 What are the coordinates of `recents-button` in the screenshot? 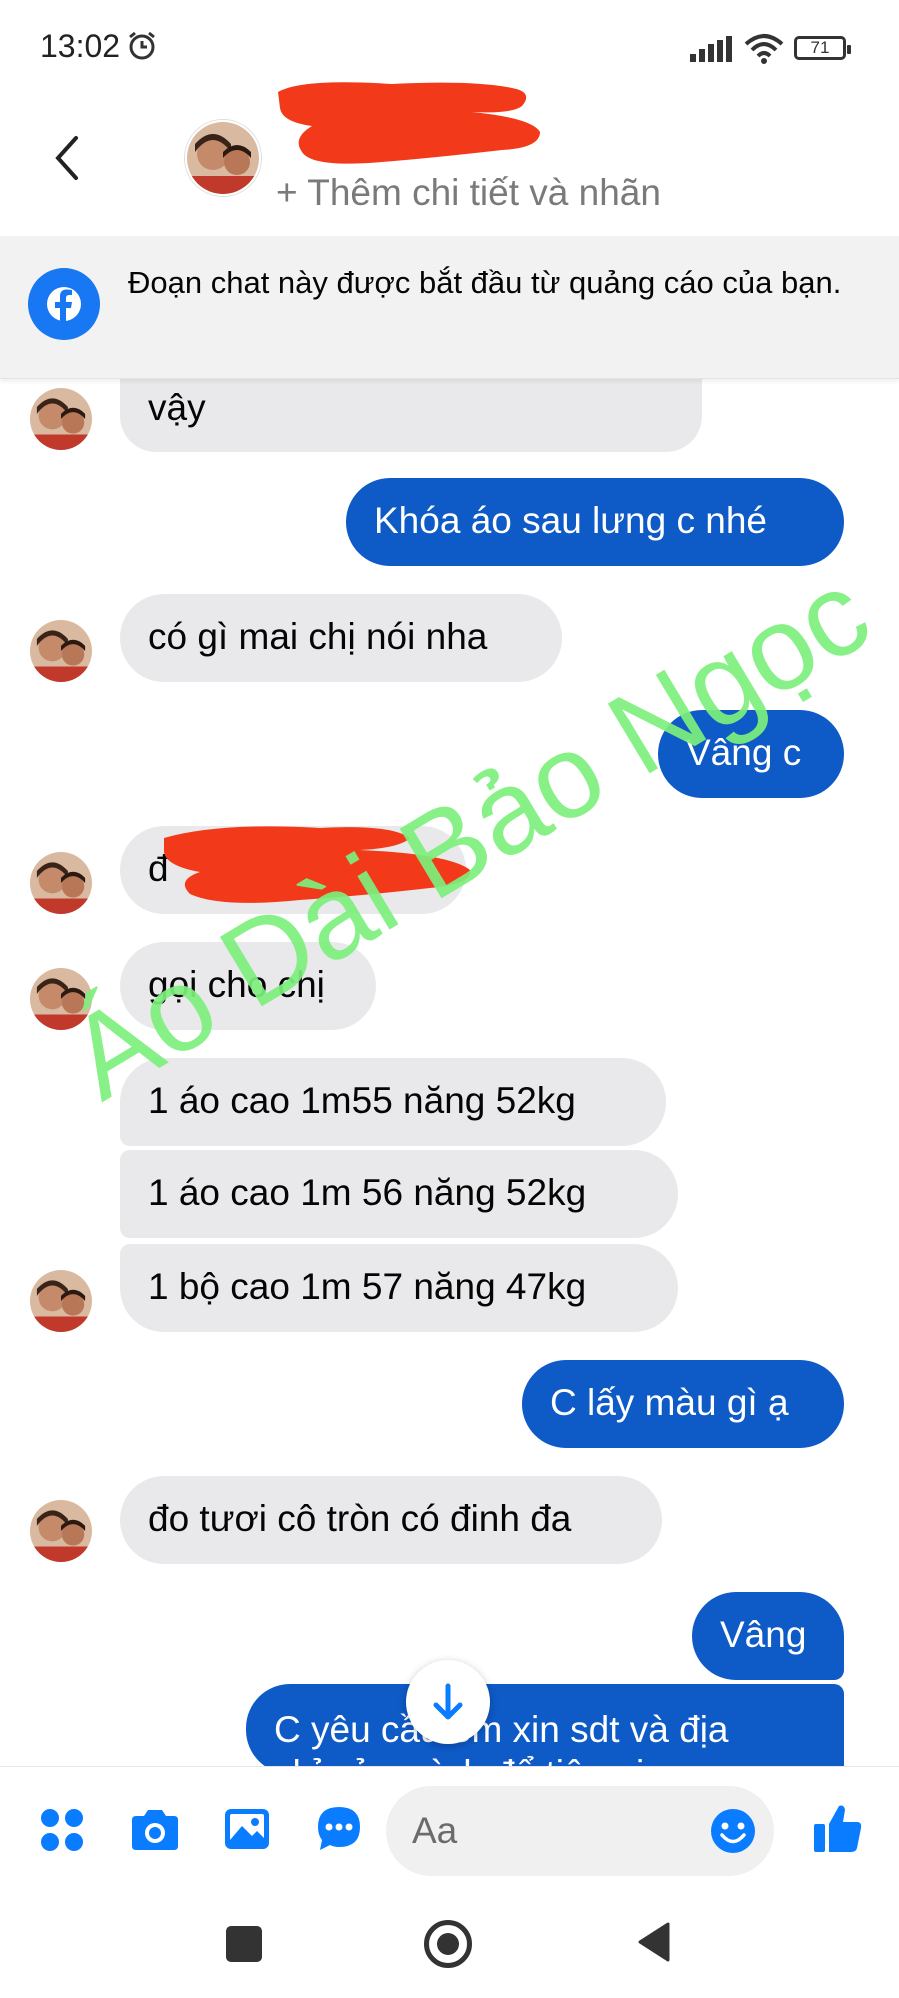 It's located at (244, 1944).